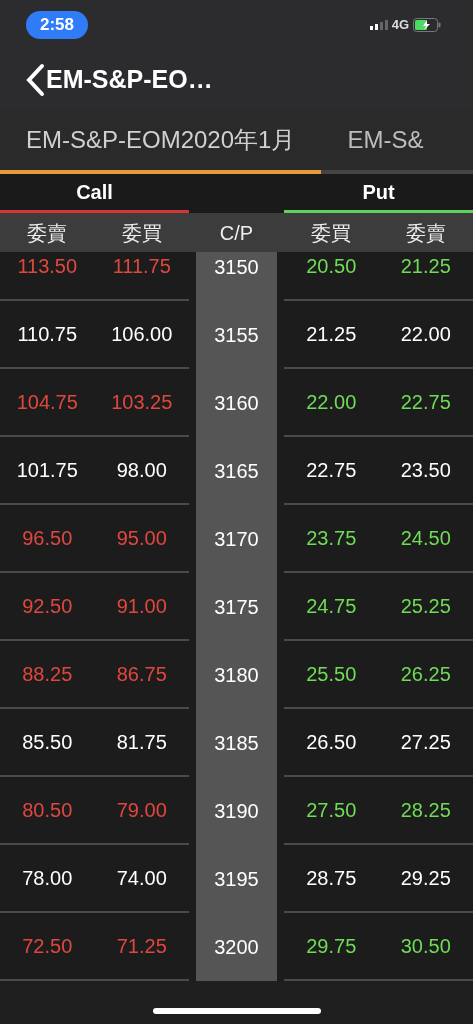 The height and width of the screenshot is (1024, 473). I want to click on call-bid-price: 79.00, so click(141, 810).